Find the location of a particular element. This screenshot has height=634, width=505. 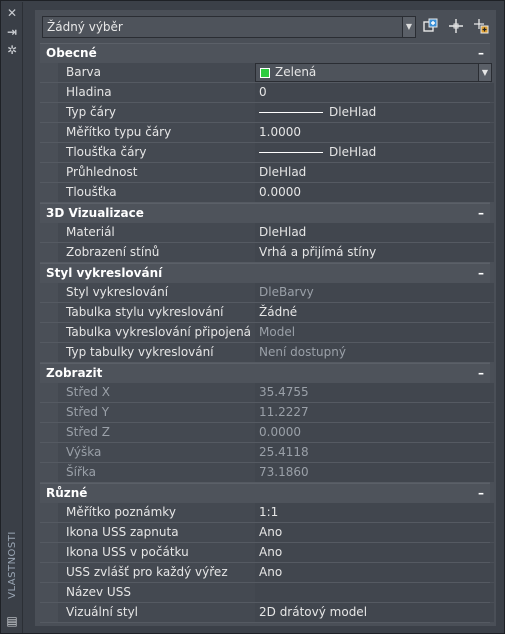

property-row-lineweight: Tloušťka čáry DleHlad is located at coordinates (267, 153).